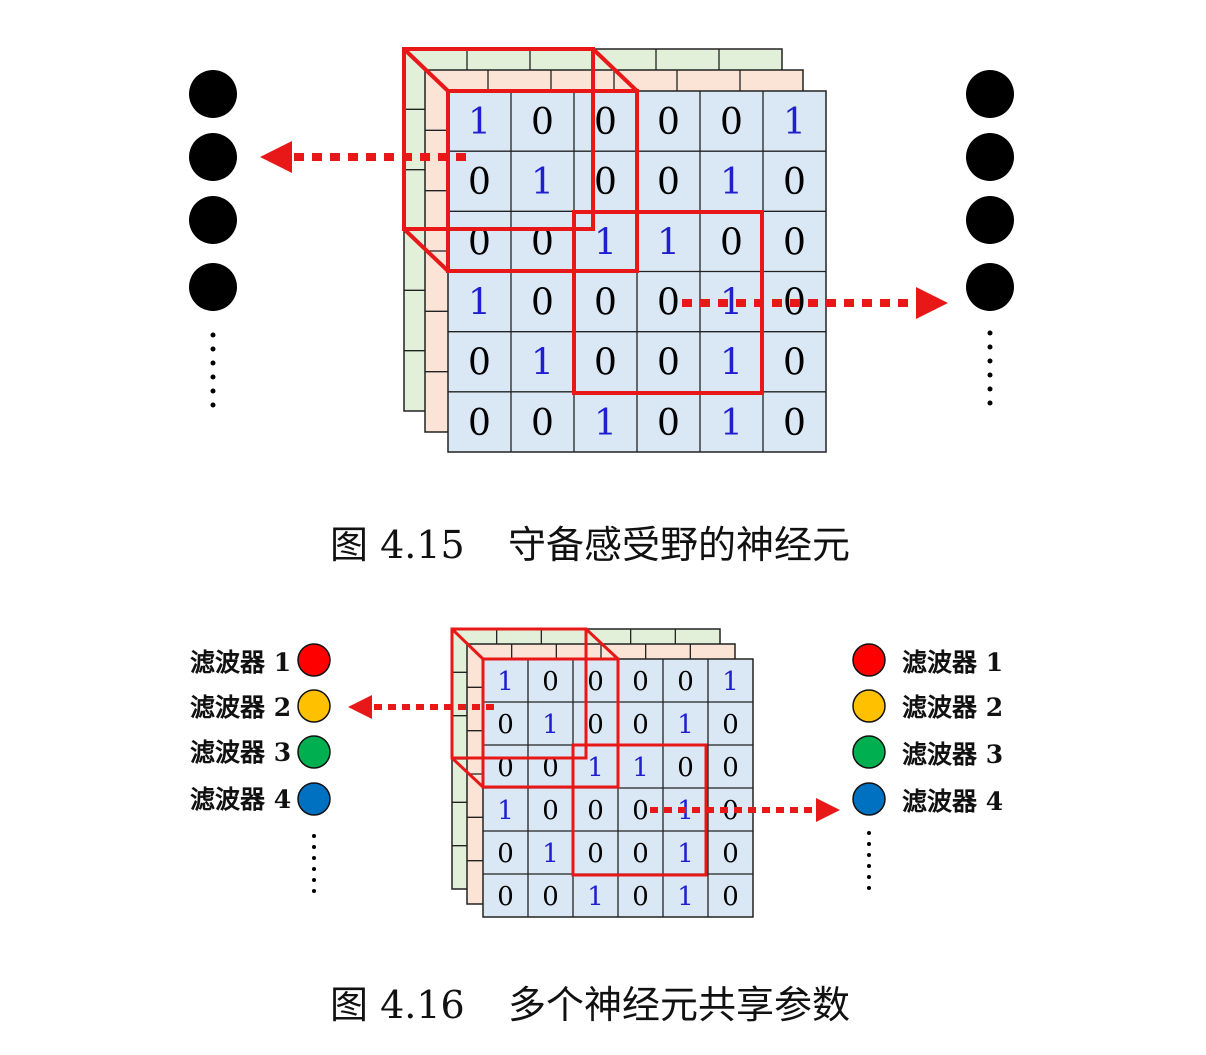 The width and height of the screenshot is (1206, 1055). What do you see at coordinates (679, 545) in the screenshot?
I see `caption-4-15-text: 守备感受野的神经元` at bounding box center [679, 545].